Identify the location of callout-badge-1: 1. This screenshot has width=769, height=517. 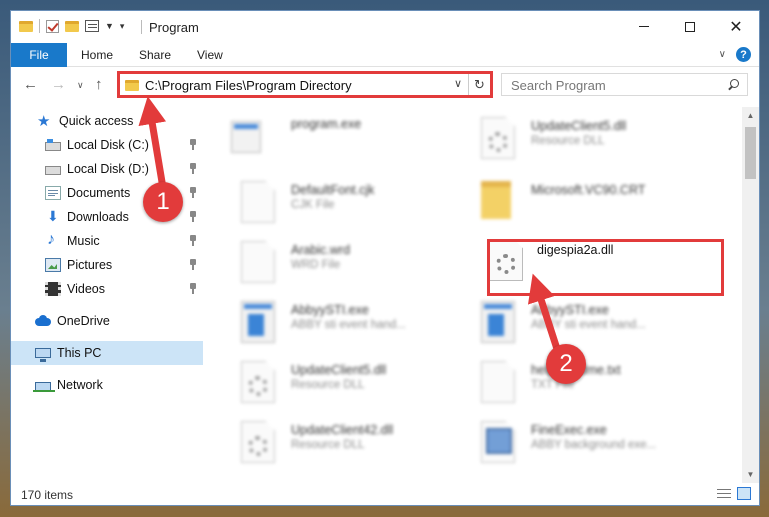
(163, 202).